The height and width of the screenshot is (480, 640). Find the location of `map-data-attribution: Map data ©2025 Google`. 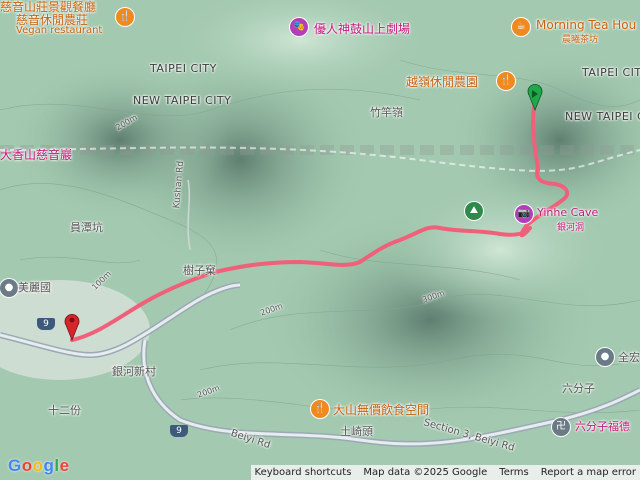

map-data-attribution: Map data ©2025 Google is located at coordinates (425, 472).